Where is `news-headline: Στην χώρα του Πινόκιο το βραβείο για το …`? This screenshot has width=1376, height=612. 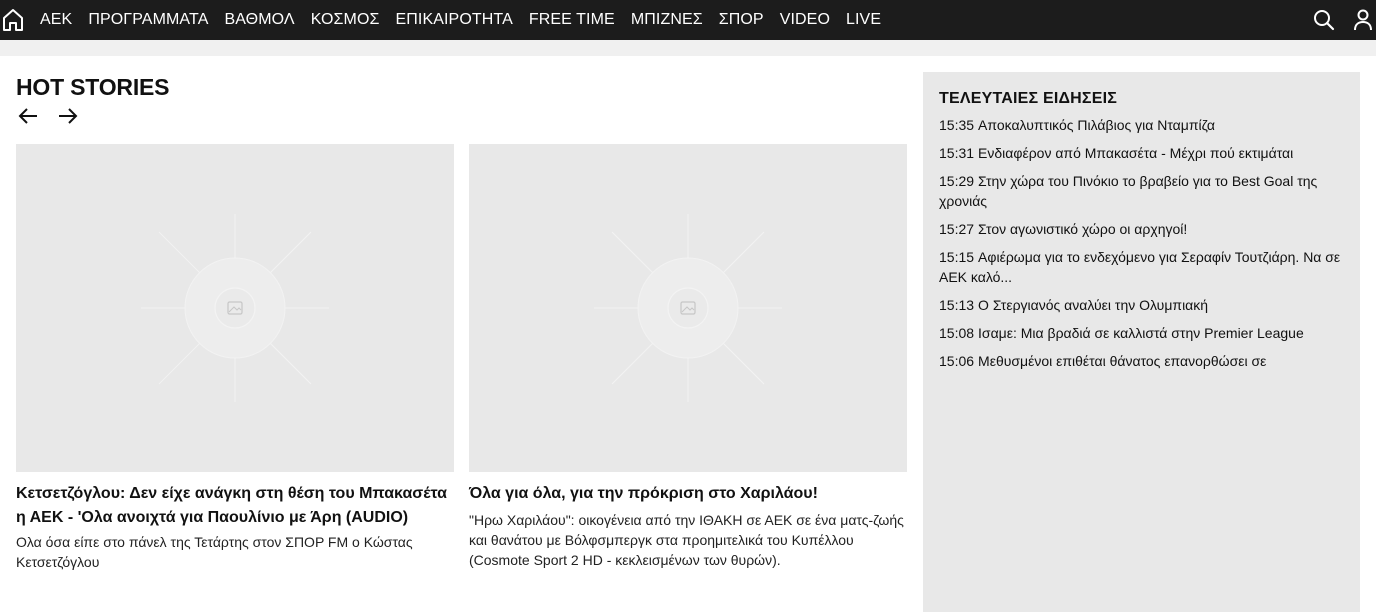
news-headline: Στην χώρα του Πινόκιο το βραβείο για το … is located at coordinates (1128, 191).